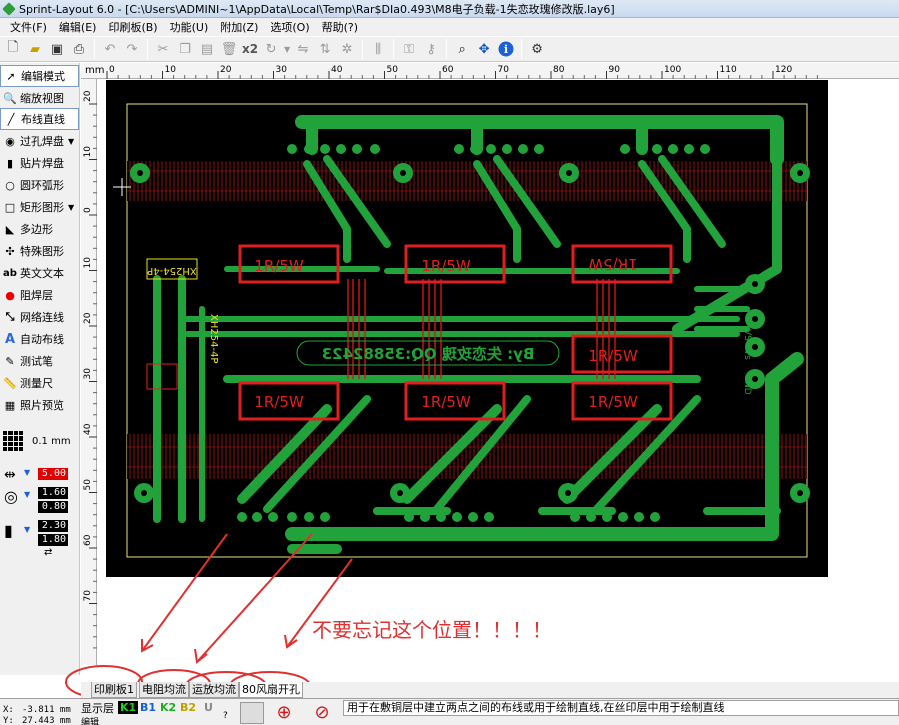  I want to click on magnifier-icon: 🔍, so click(10, 98).